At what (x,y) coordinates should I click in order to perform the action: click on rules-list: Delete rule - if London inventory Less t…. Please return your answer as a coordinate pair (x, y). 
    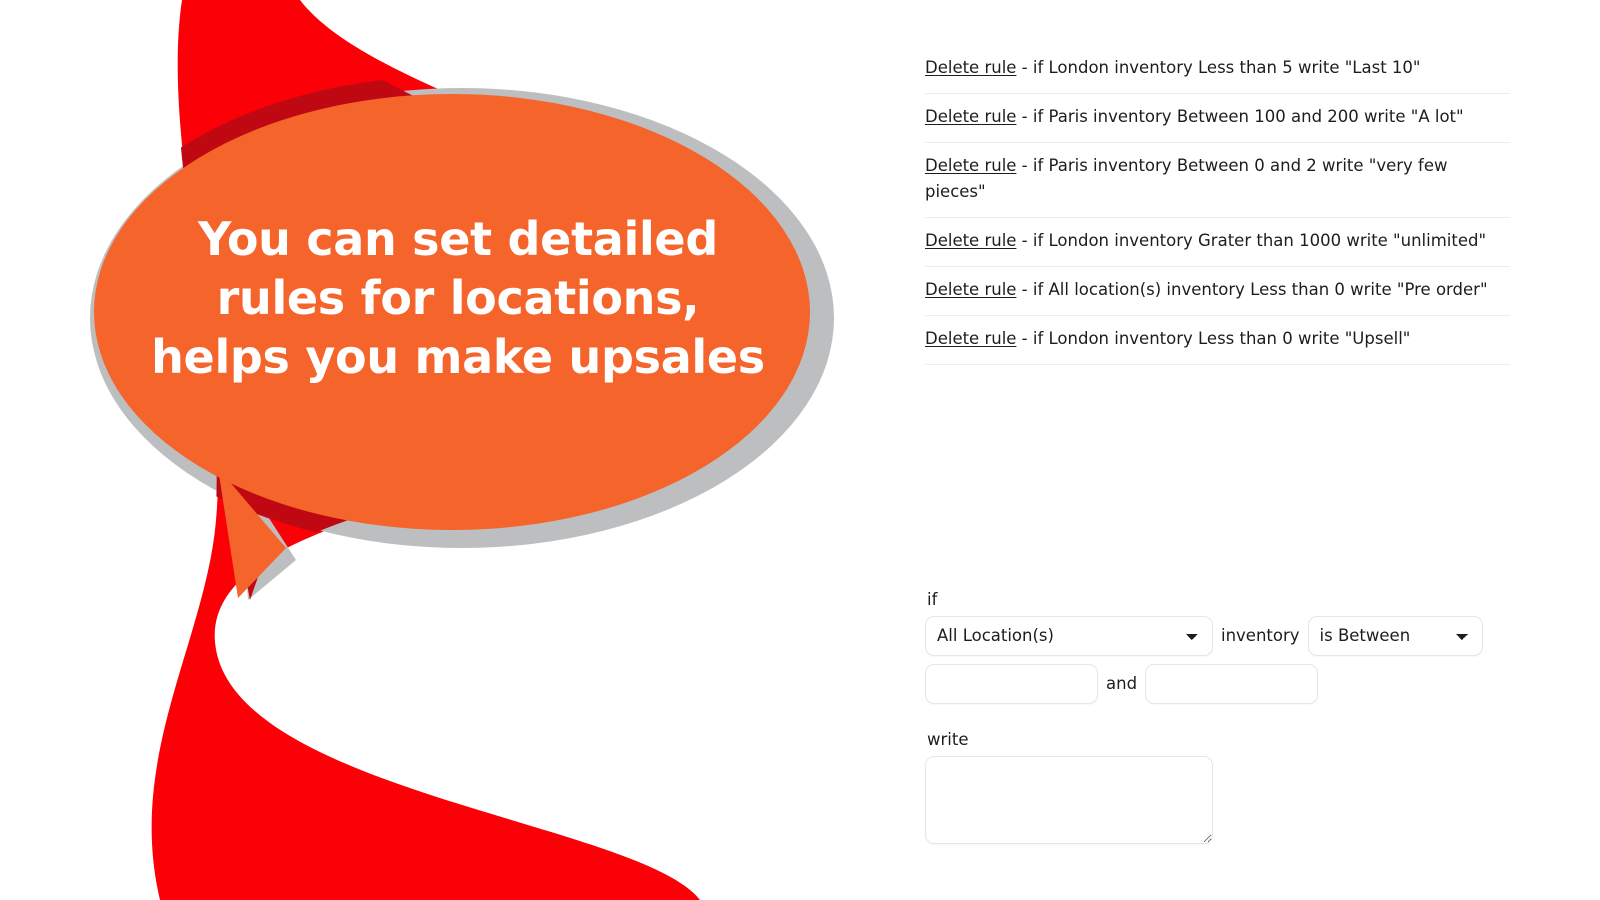
    Looking at the image, I should click on (1217, 206).